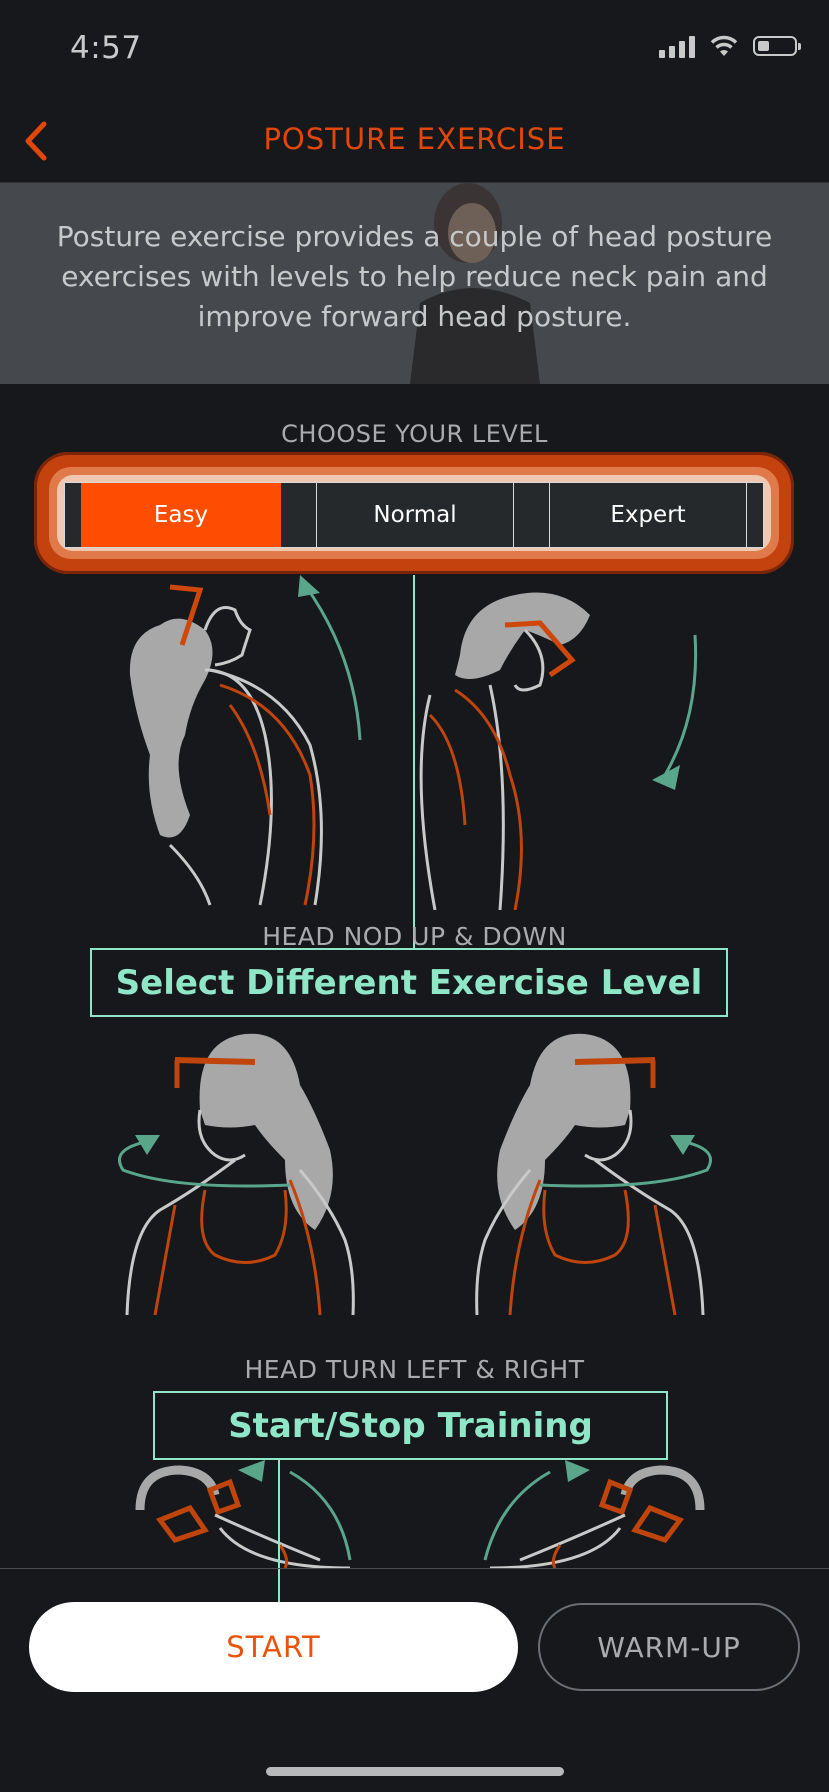 The height and width of the screenshot is (1792, 829). I want to click on choose-level-heading: CHOOSE YOUR LEVEL, so click(414, 434).